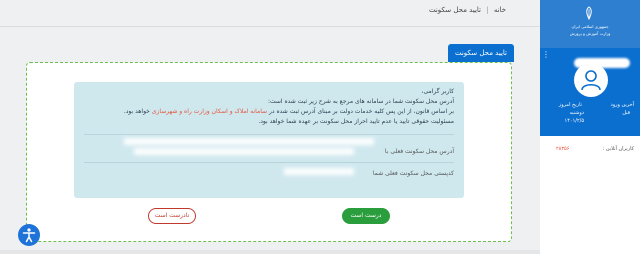 Image resolution: width=640 pixels, height=254 pixels. Describe the element at coordinates (319, 171) in the screenshot. I see `postal-redaction` at that location.